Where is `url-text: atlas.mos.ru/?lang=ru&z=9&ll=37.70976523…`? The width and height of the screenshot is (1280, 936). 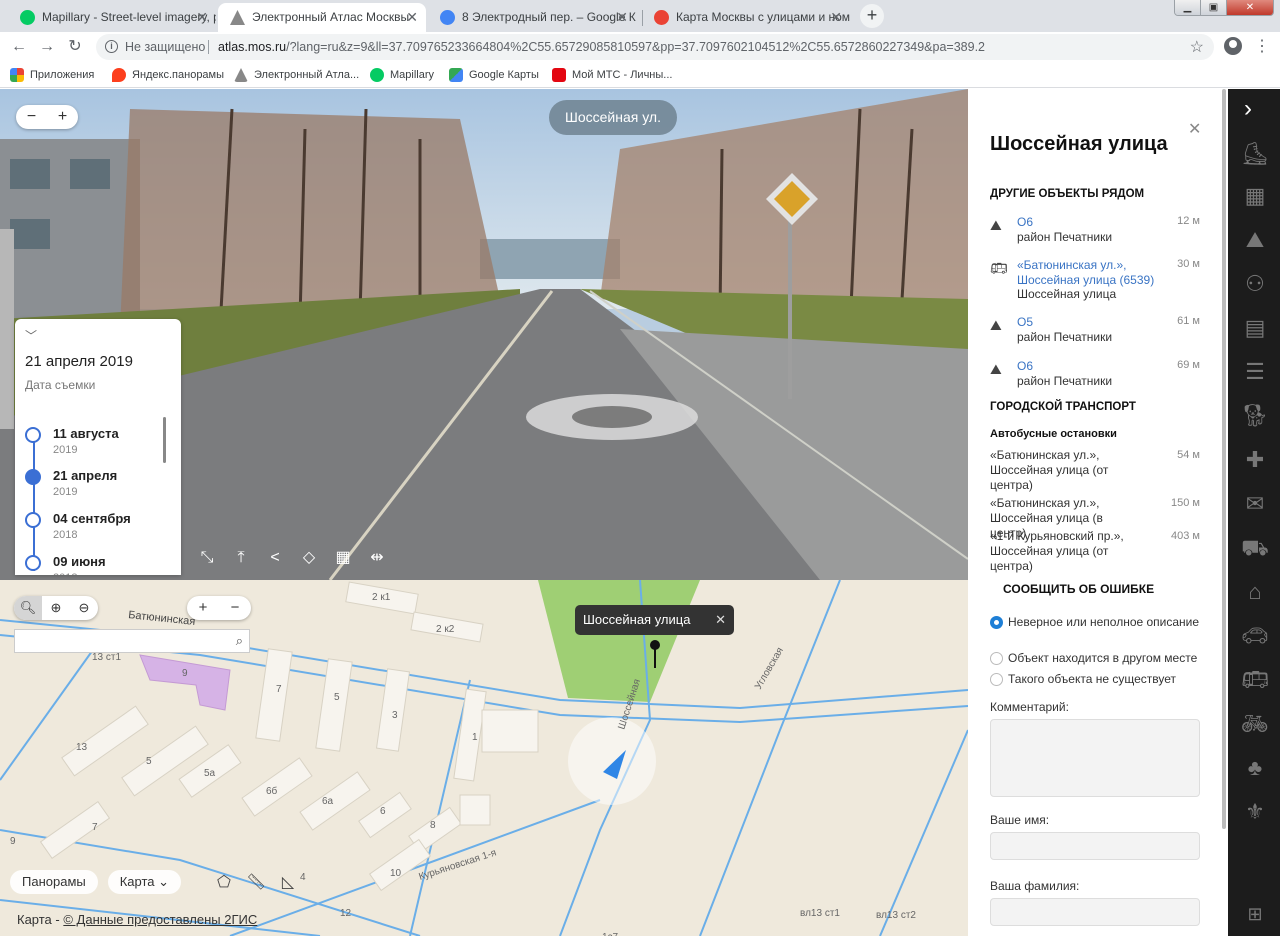
url-text: atlas.mos.ru/?lang=ru&z=9&ll=37.70976523… is located at coordinates (601, 47).